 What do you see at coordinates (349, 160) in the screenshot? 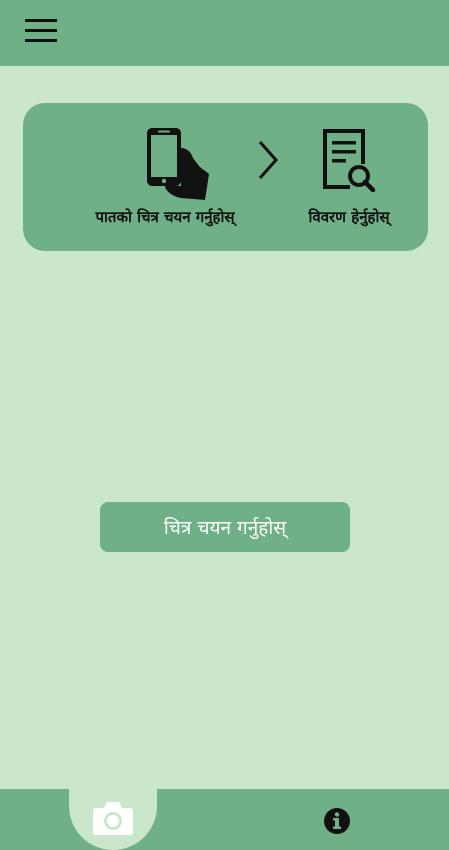
I see `document-search-icon` at bounding box center [349, 160].